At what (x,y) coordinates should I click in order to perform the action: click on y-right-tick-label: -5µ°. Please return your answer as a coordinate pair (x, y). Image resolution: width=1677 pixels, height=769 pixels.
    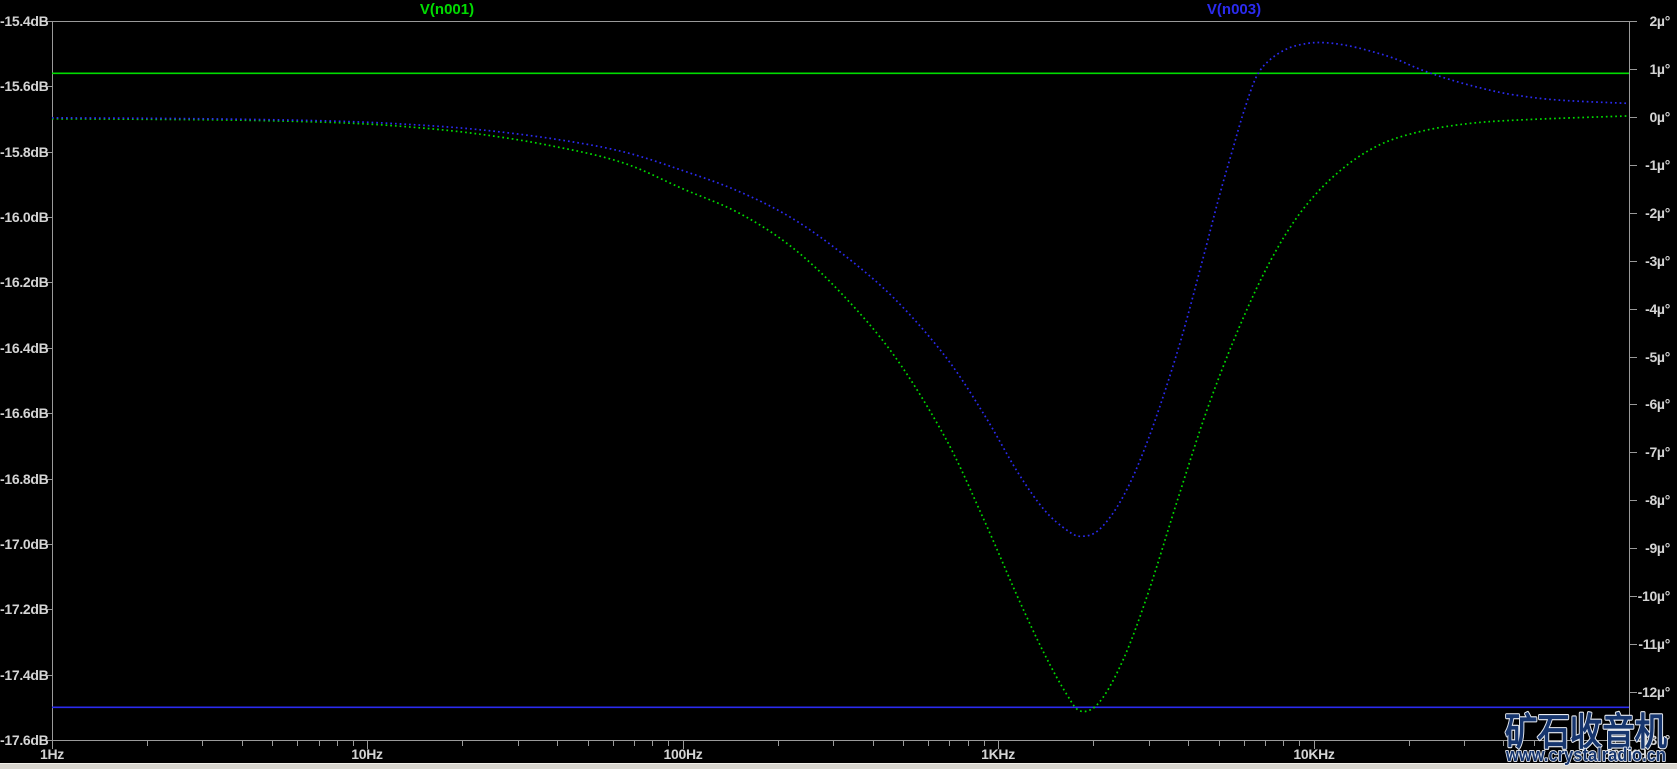
    Looking at the image, I should click on (1657, 357).